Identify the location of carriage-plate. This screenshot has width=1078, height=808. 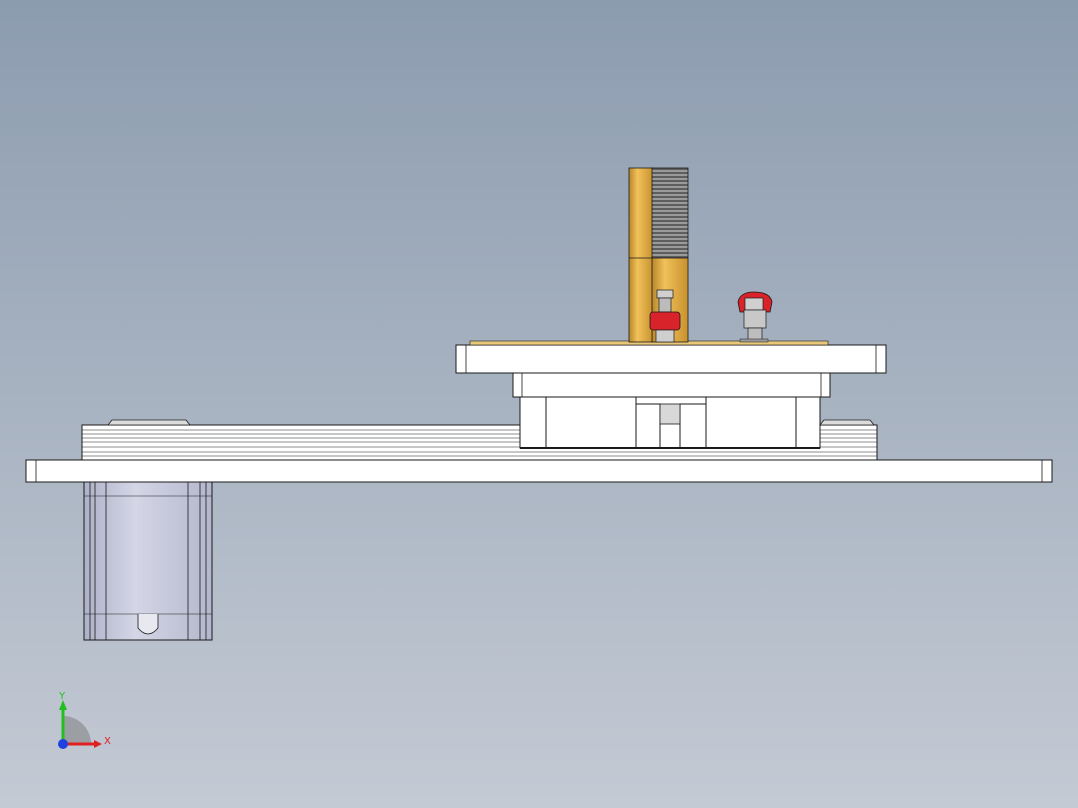
(671, 385).